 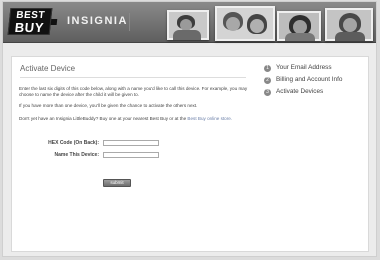 I want to click on hex-code-input, so click(x=131, y=143).